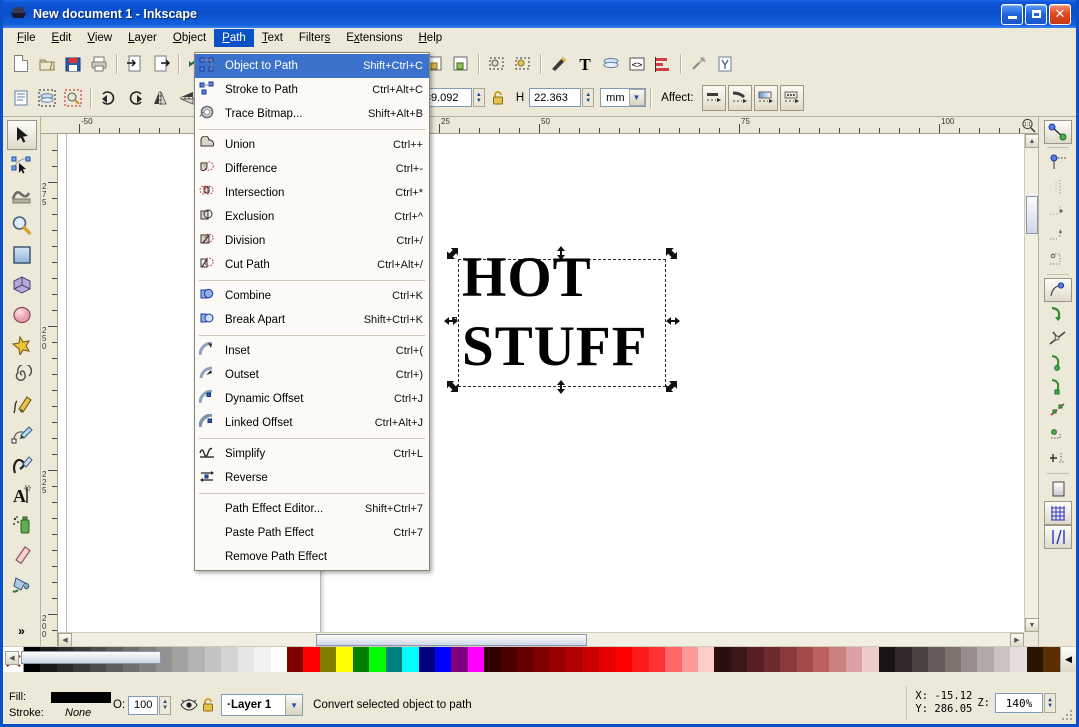  What do you see at coordinates (312, 533) in the screenshot?
I see `menu-item-paste-path-effect: Paste Path Effect Ctrl+7` at bounding box center [312, 533].